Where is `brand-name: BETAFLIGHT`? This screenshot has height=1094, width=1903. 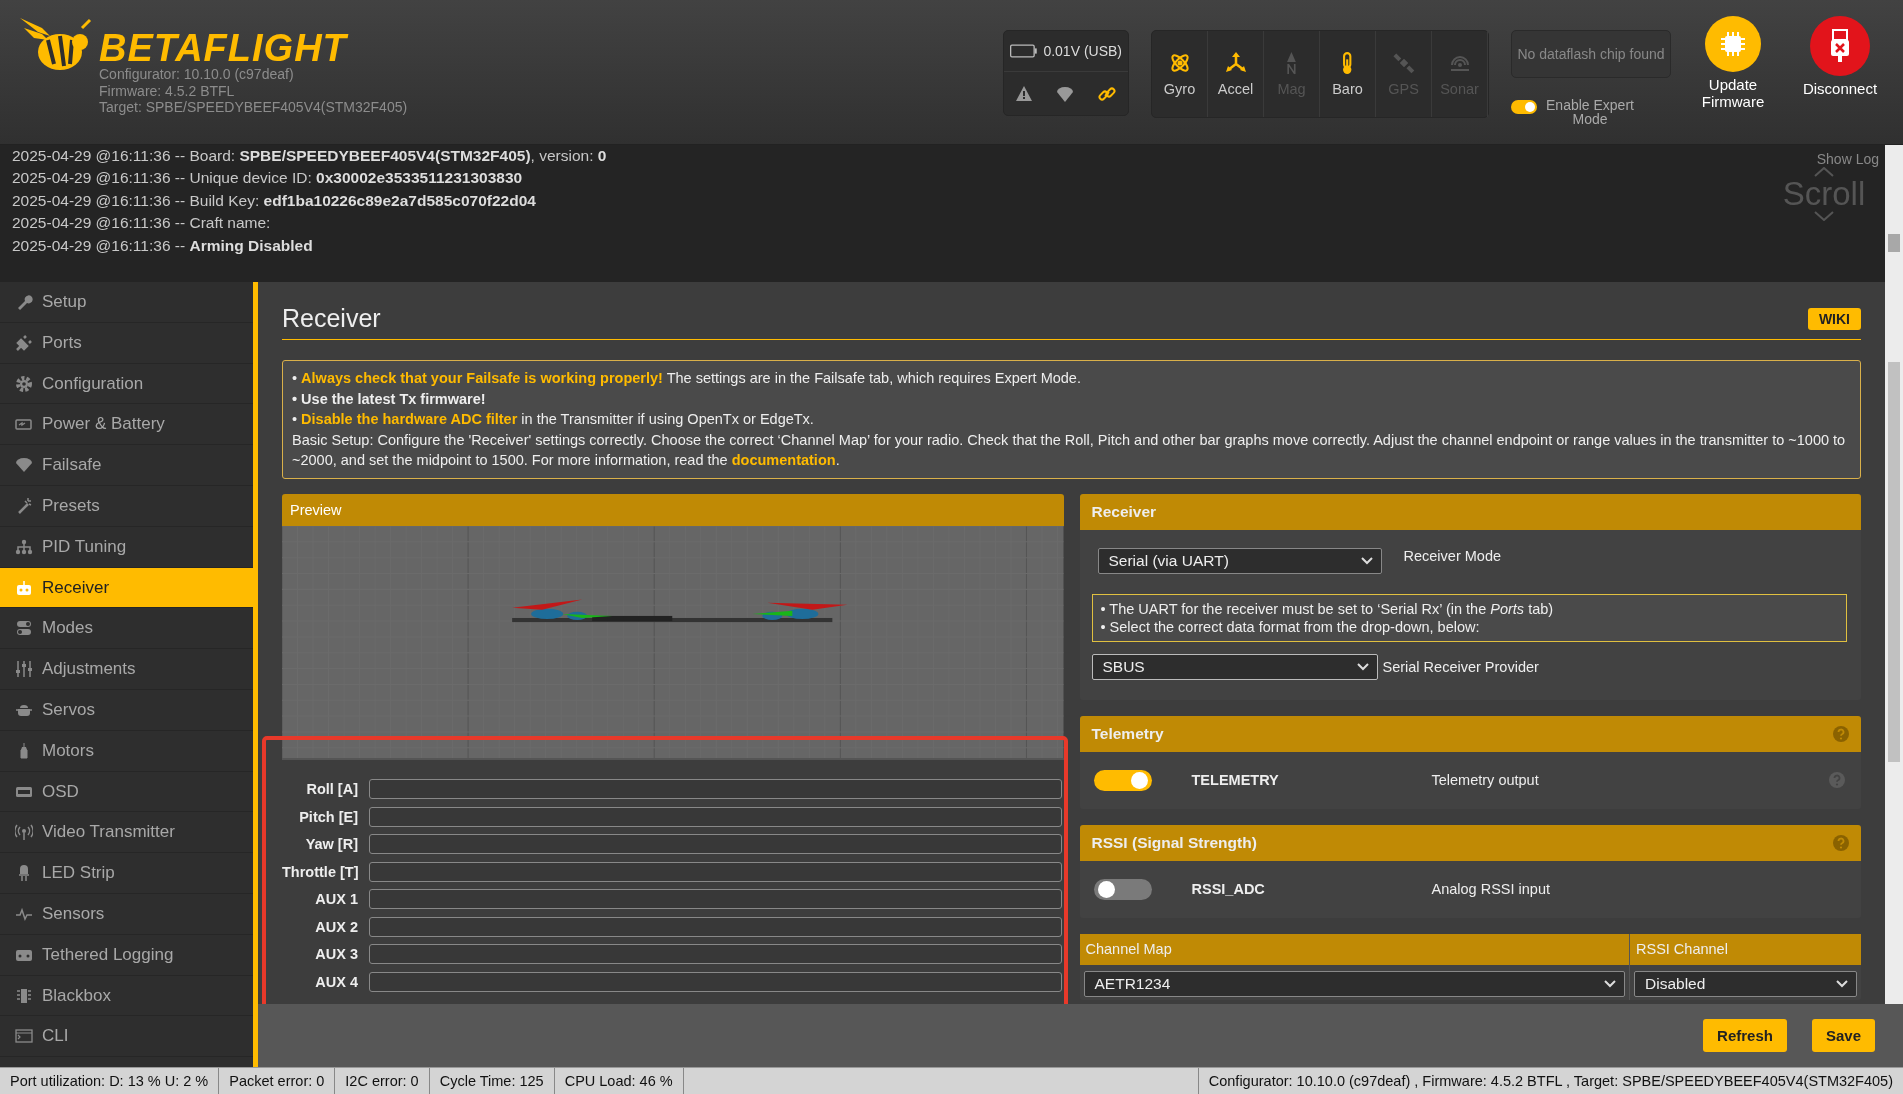
brand-name: BETAFLIGHT is located at coordinates (224, 48).